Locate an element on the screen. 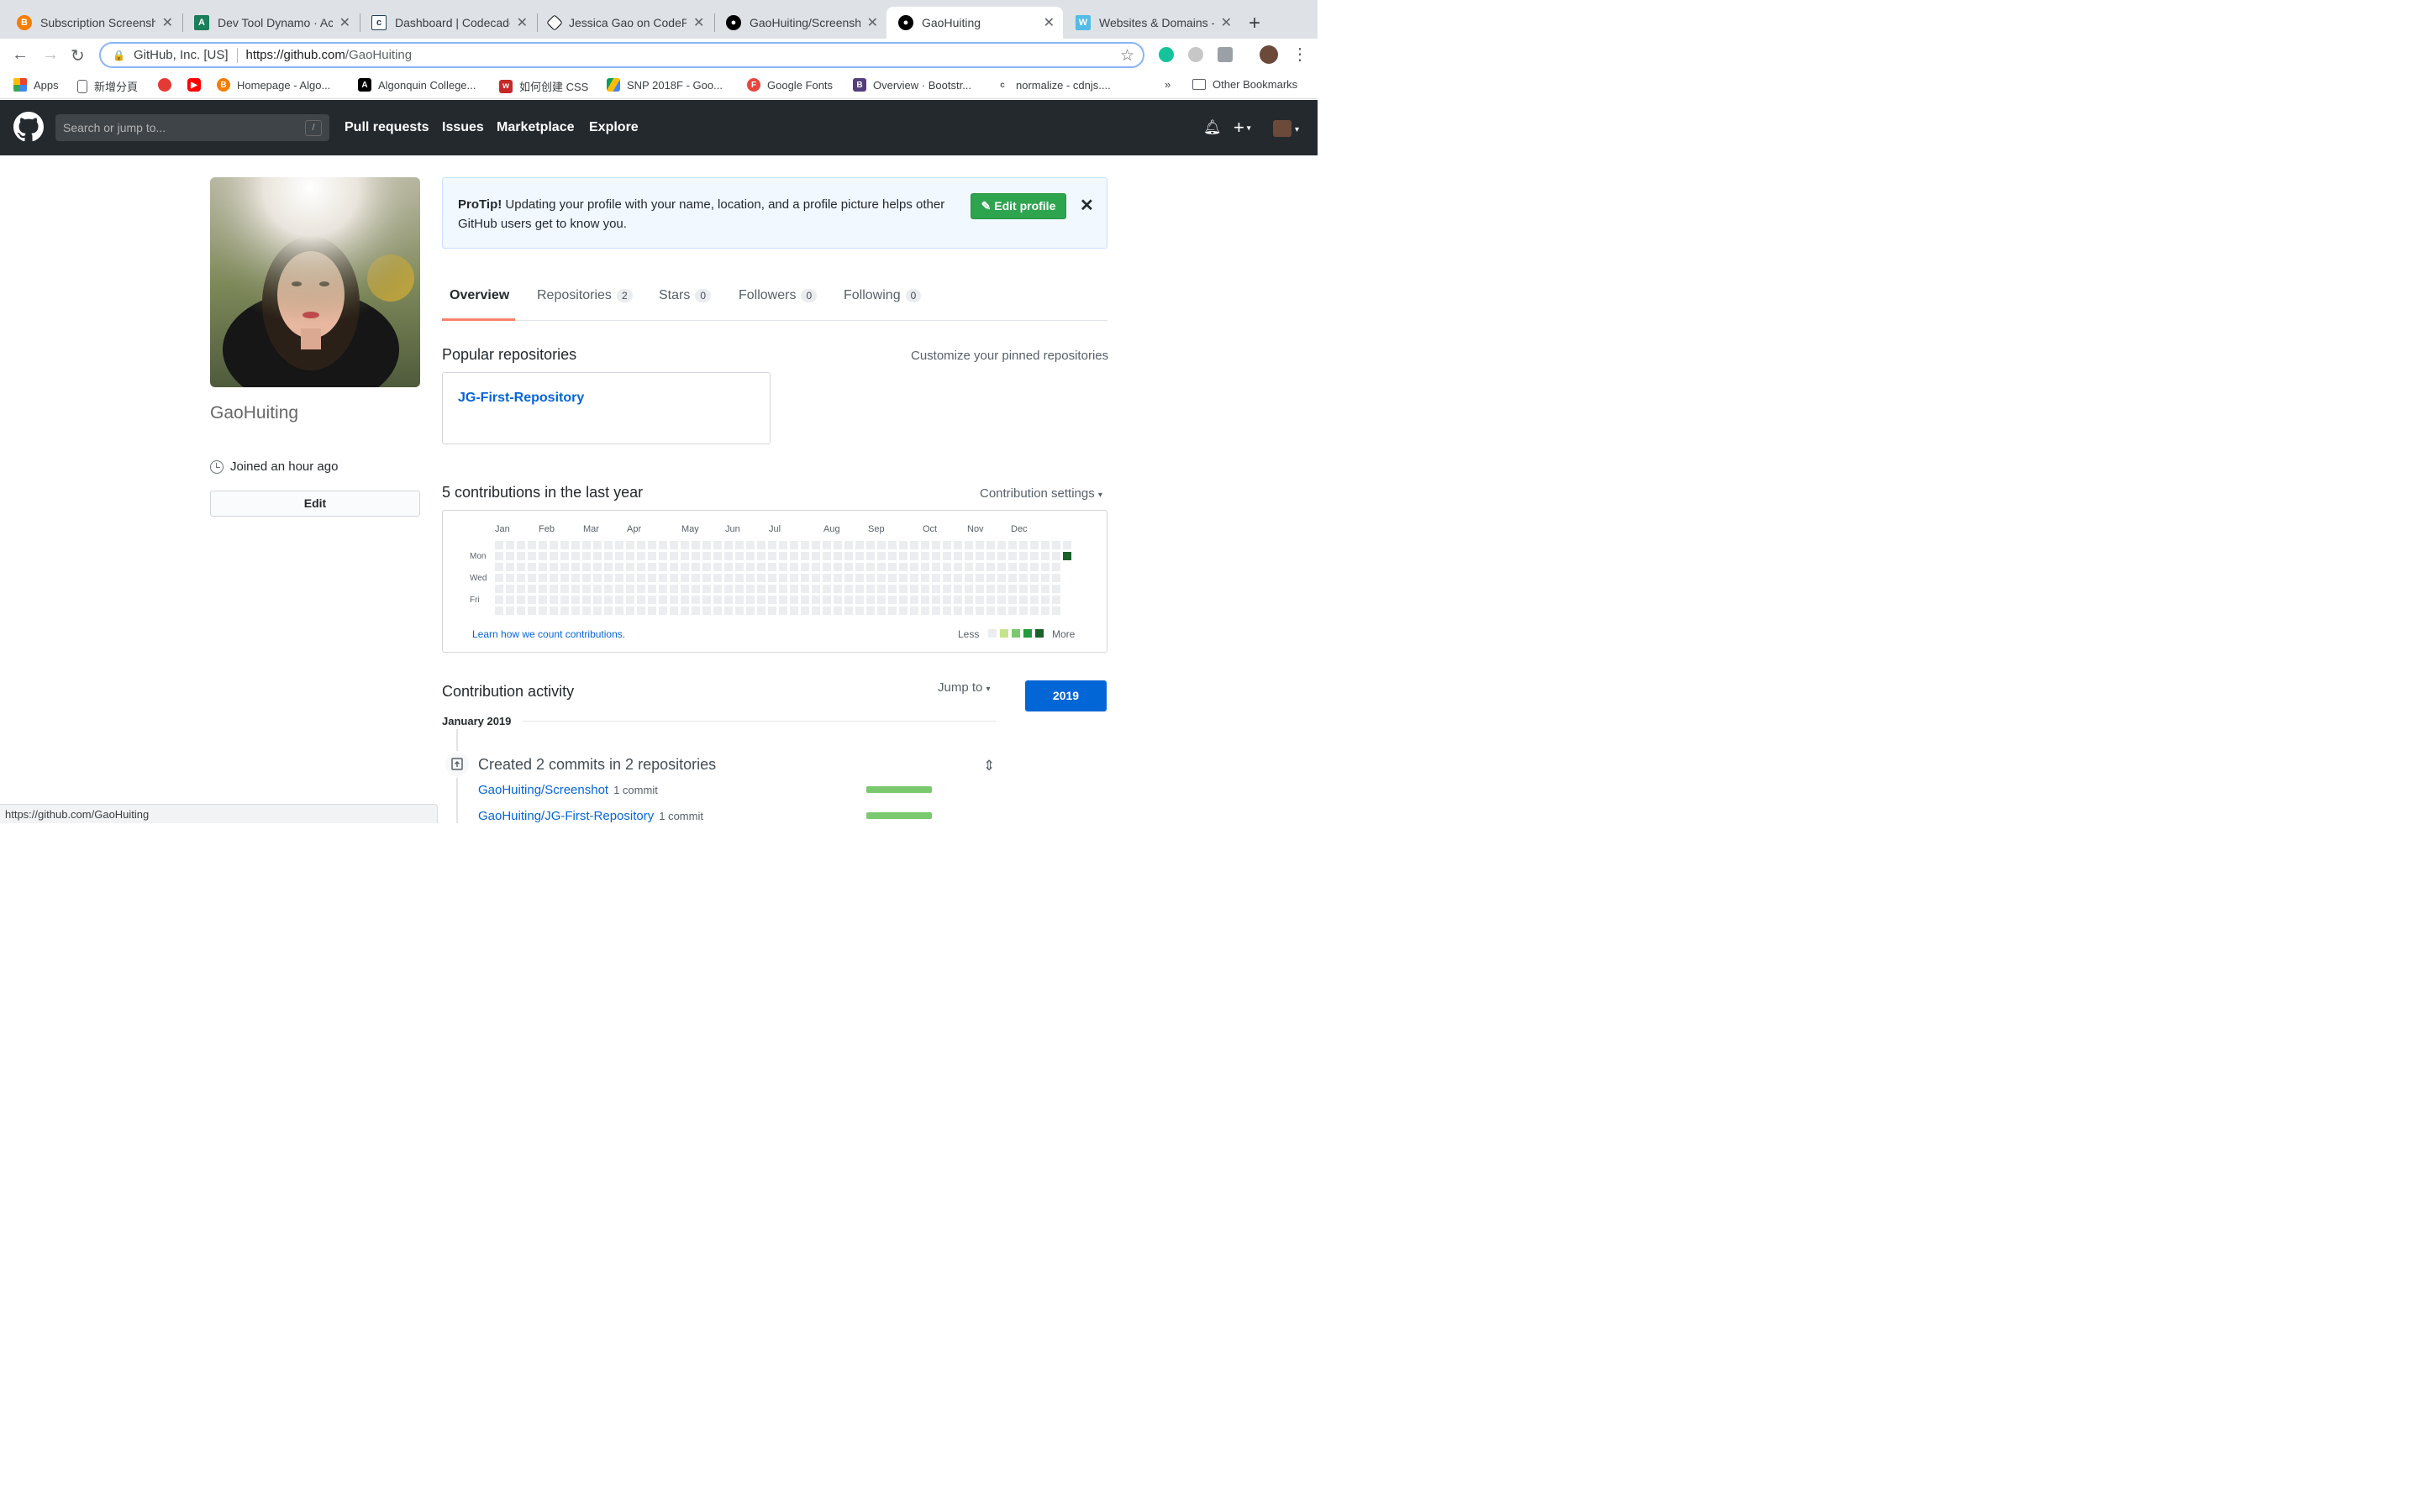 The height and width of the screenshot is (1512, 2420). forward-icon: → is located at coordinates (51, 55).